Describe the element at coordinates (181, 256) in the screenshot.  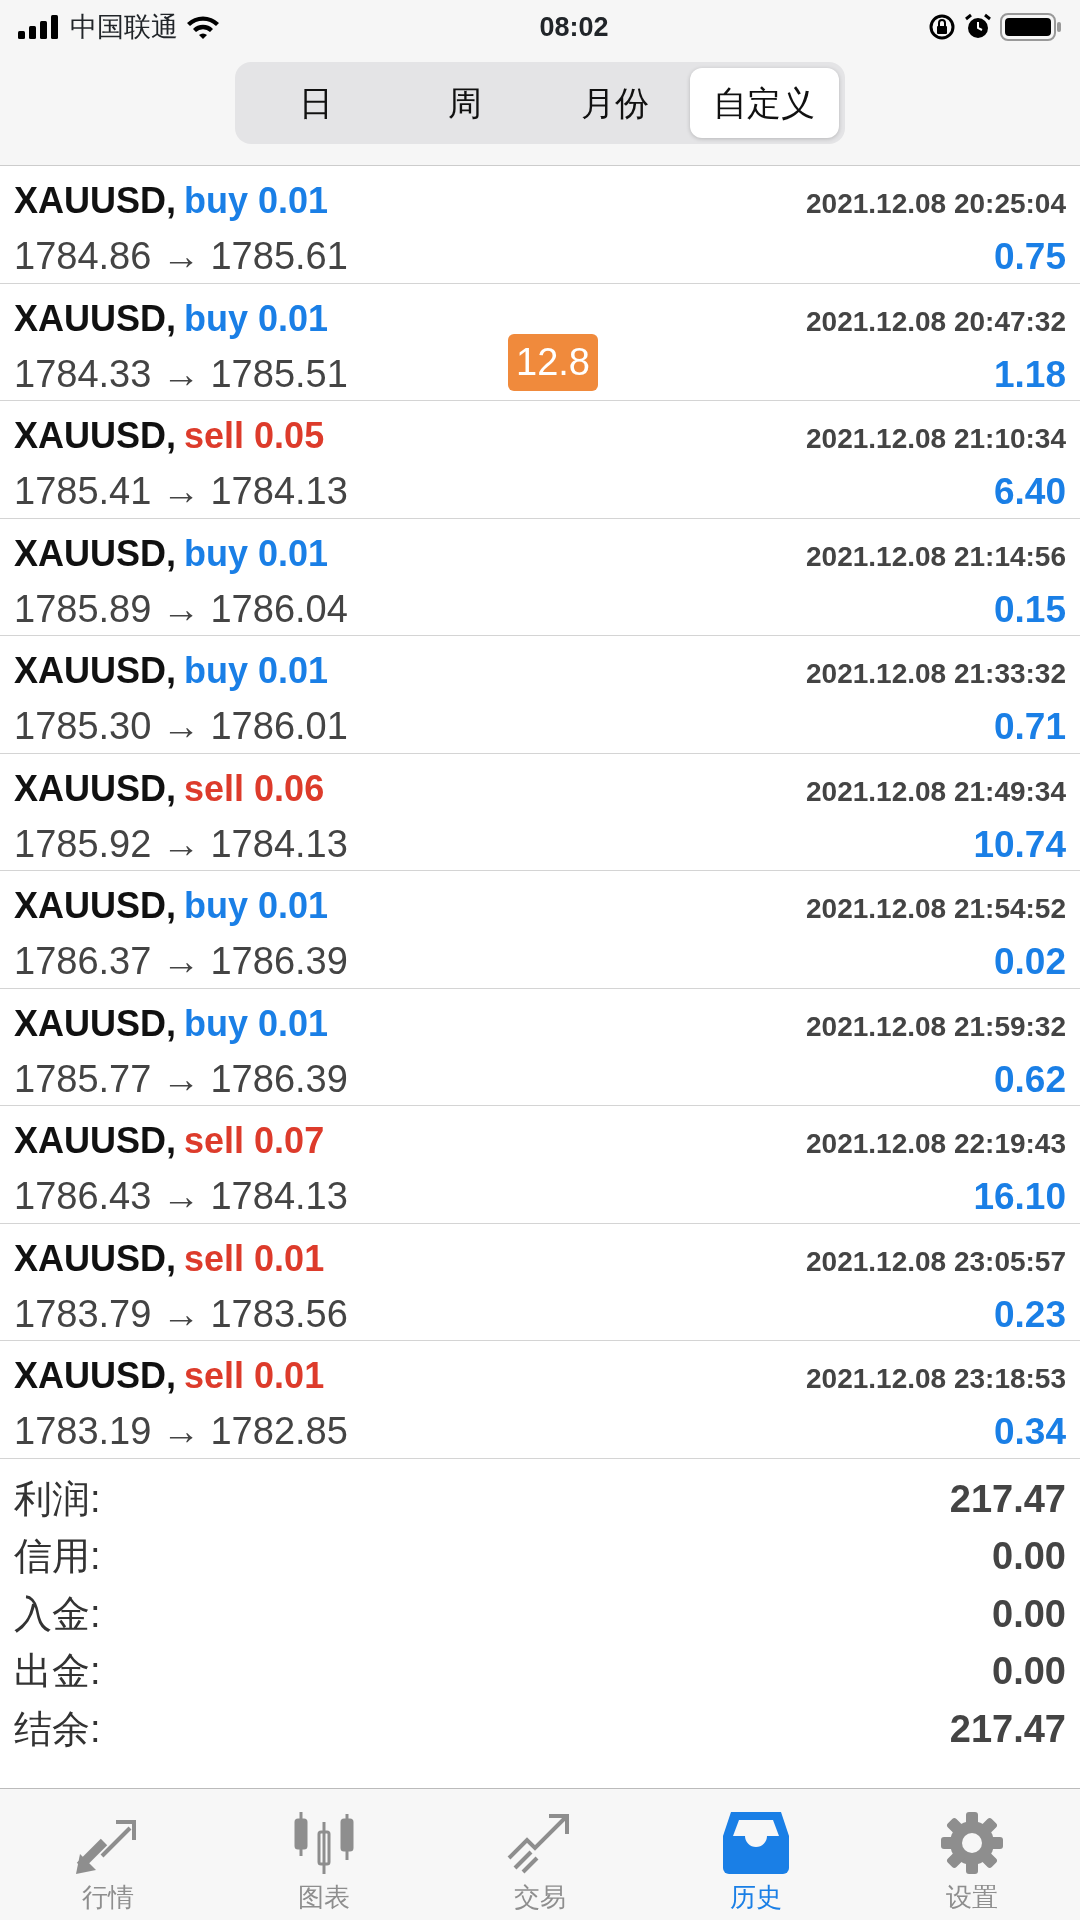
I see `price-range: 1784.86 → 1785.61` at that location.